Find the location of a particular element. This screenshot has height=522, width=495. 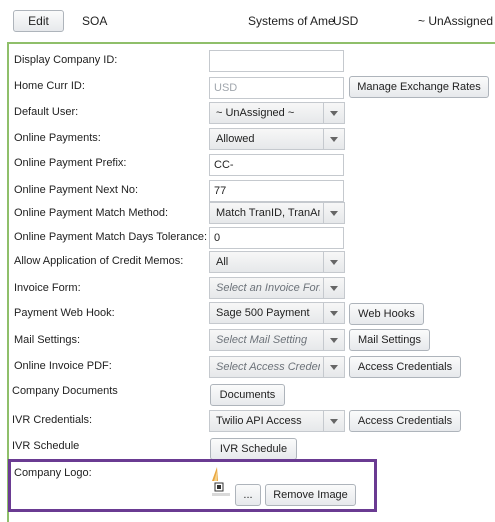

default-user-label: Default User: is located at coordinates (46, 112).